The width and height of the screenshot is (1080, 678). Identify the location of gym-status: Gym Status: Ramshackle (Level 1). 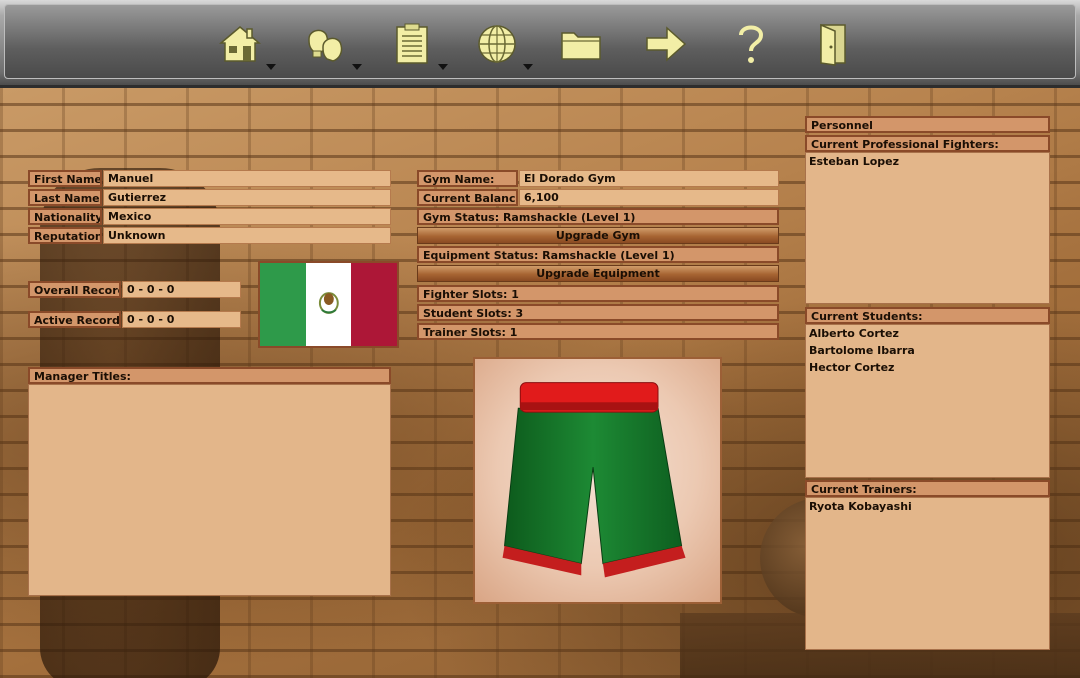
(598, 216).